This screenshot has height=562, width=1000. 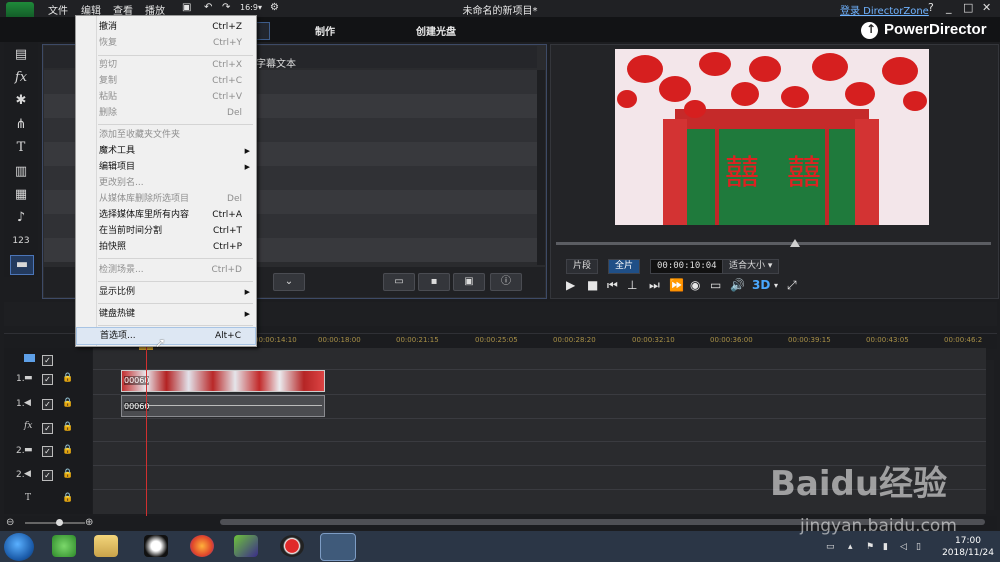 What do you see at coordinates (166, 167) in the screenshot?
I see `menu-item-edit-project: 编辑项目 ▶` at bounding box center [166, 167].